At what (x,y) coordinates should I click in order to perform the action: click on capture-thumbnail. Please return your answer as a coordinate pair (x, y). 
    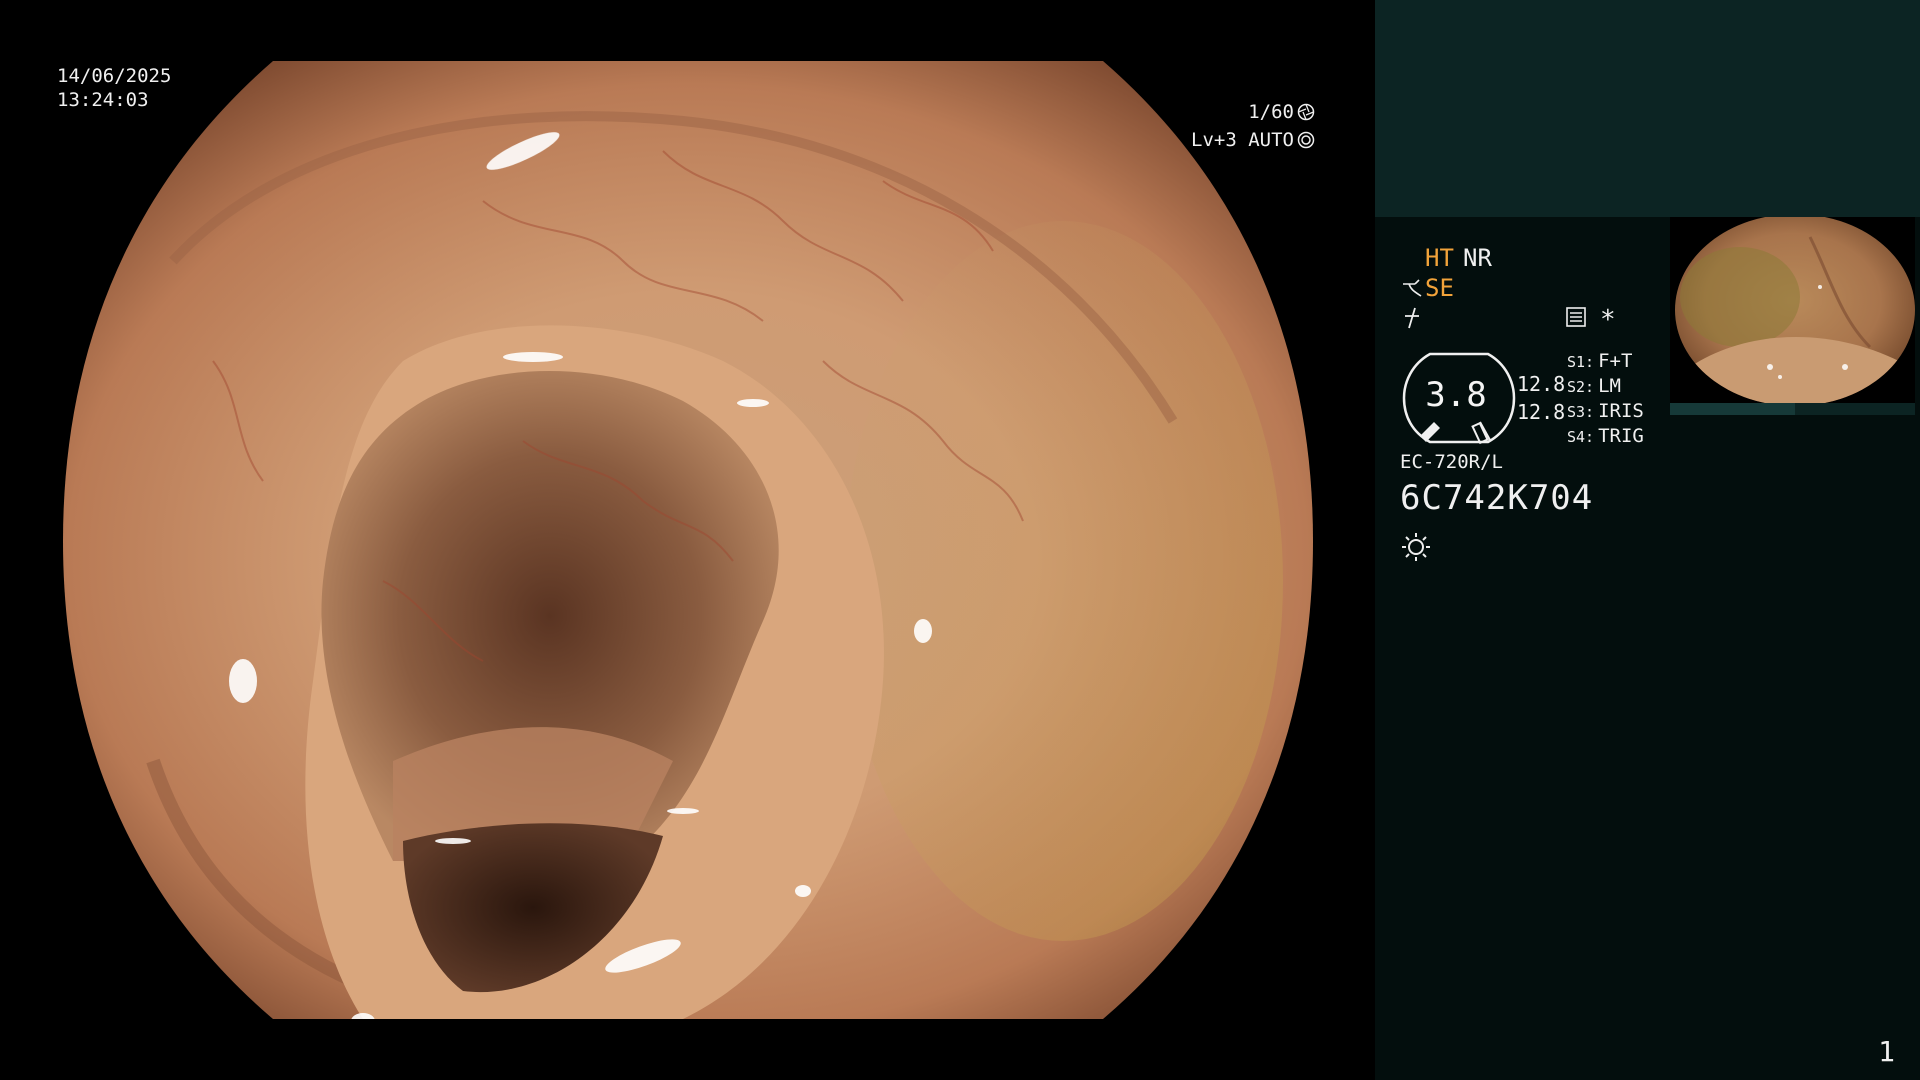
    Looking at the image, I should click on (1792, 310).